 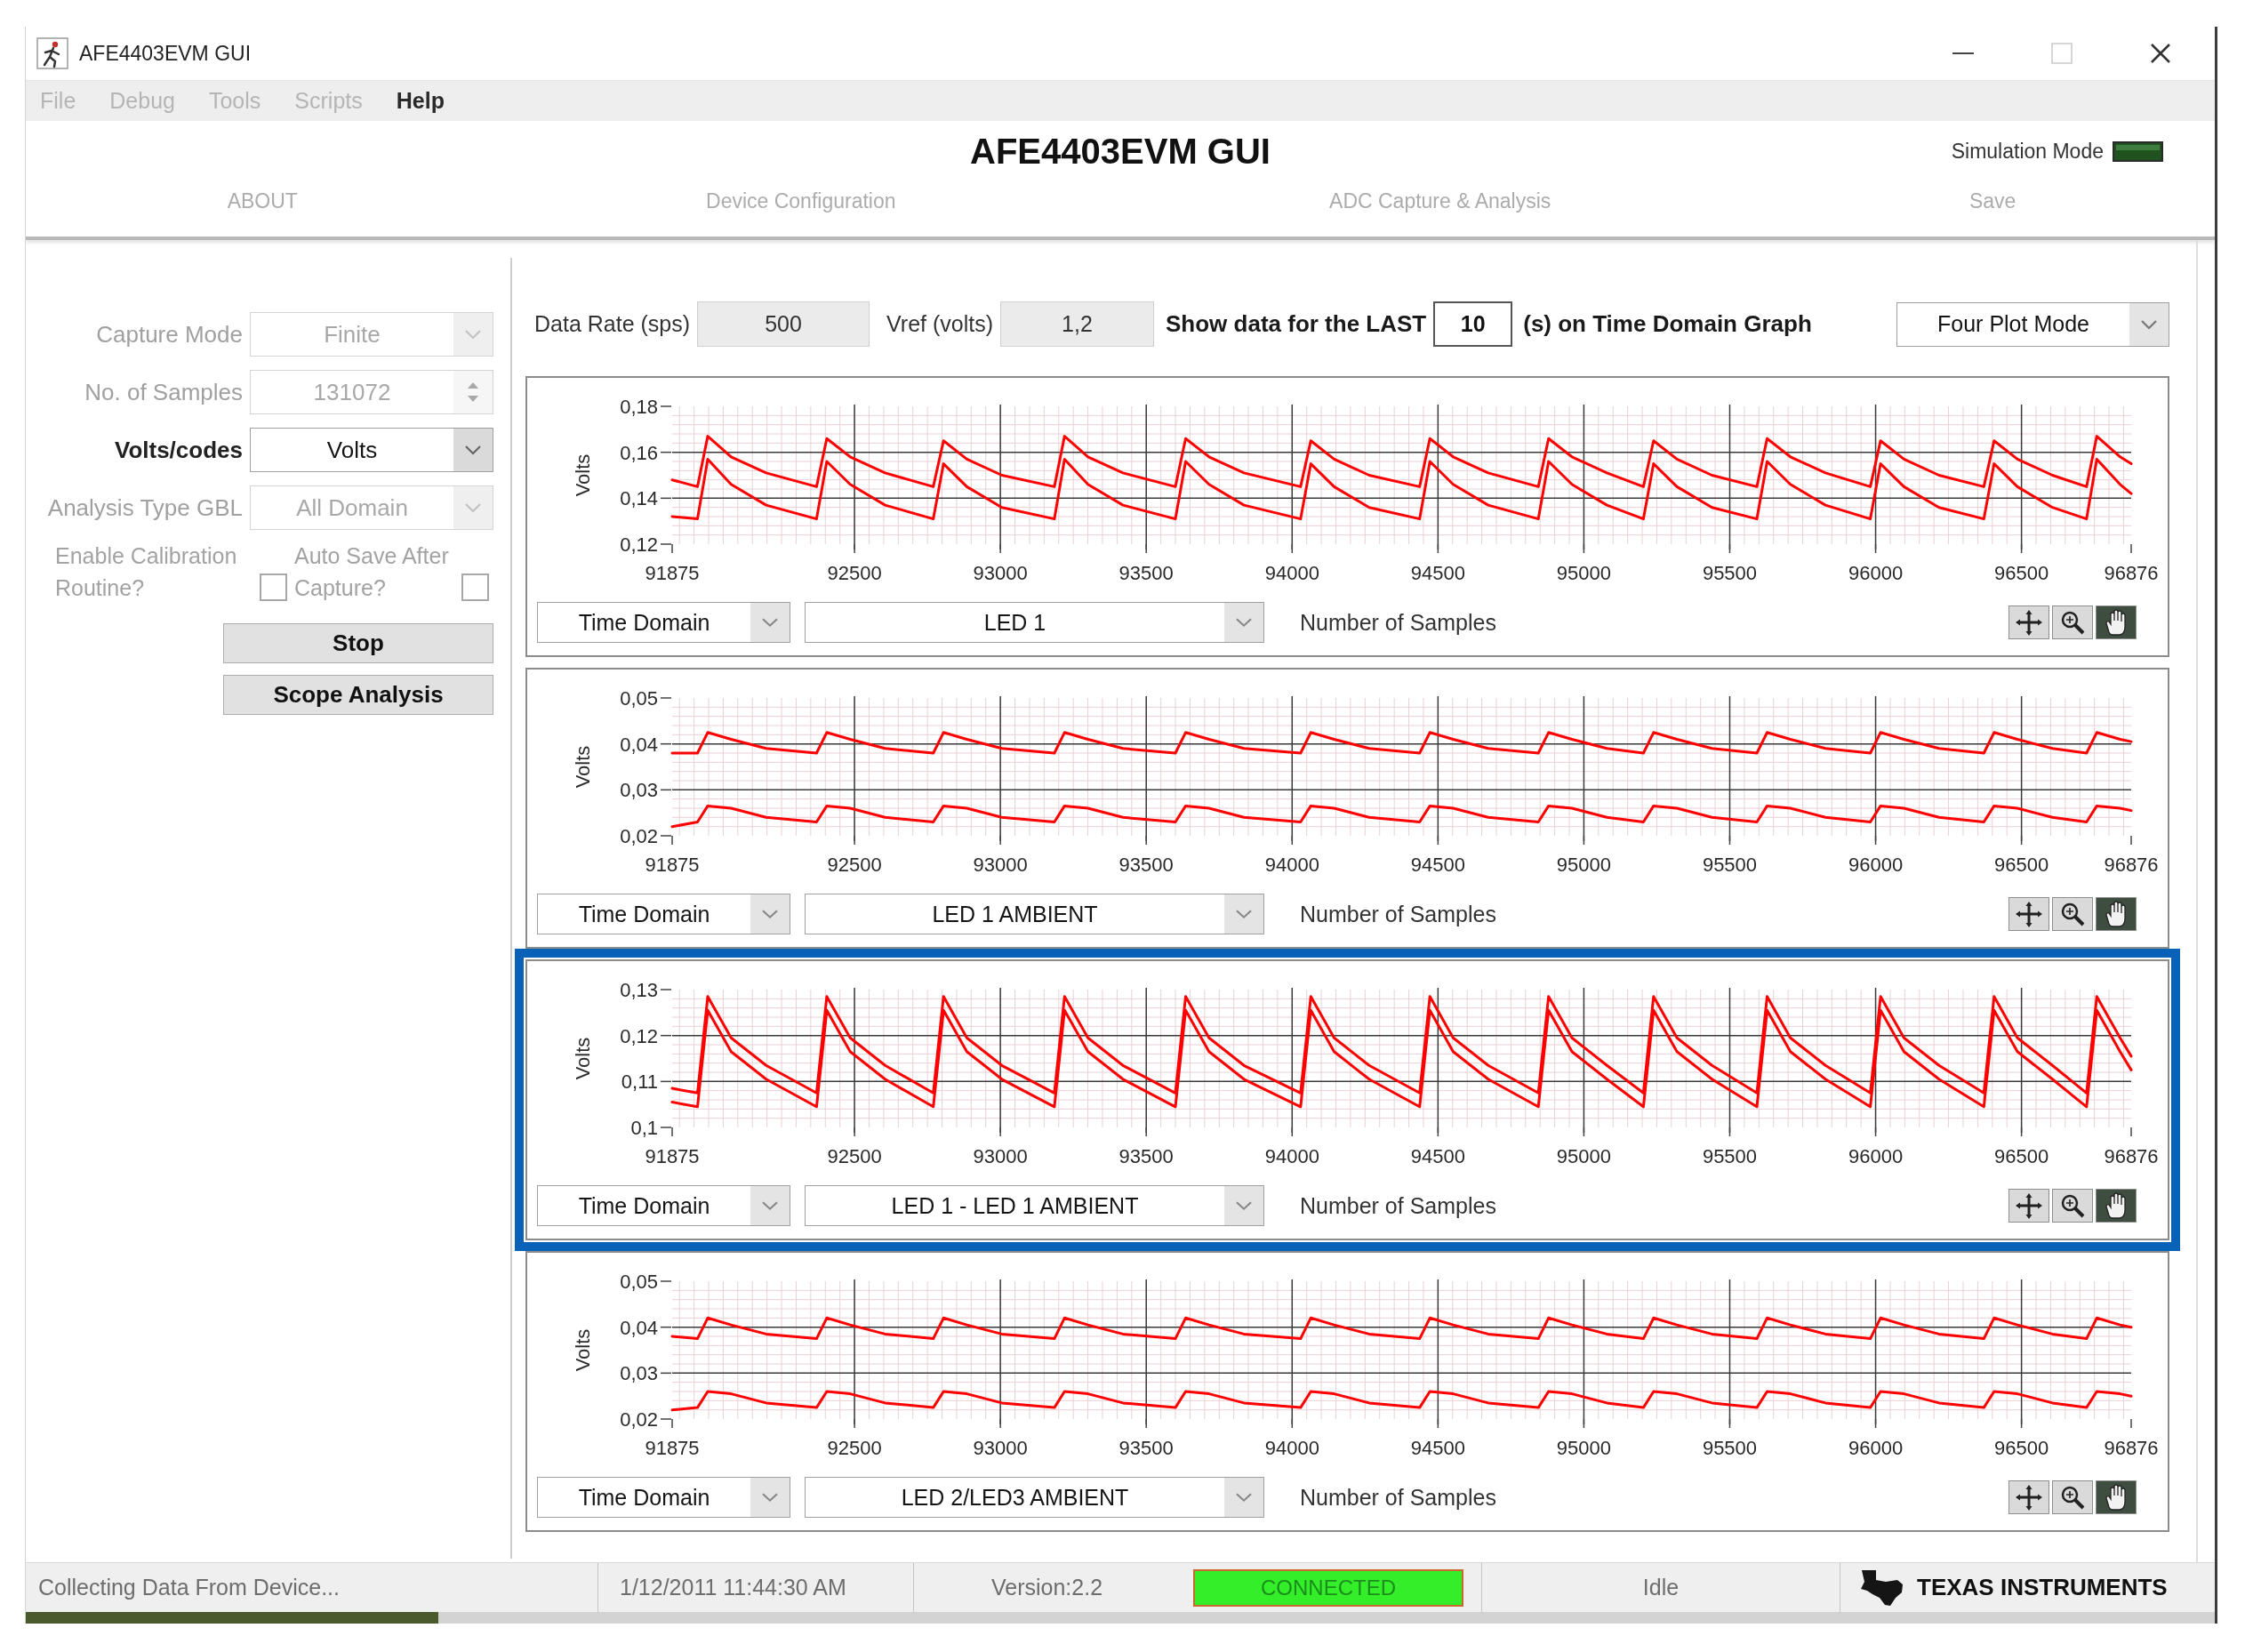 What do you see at coordinates (358, 643) in the screenshot?
I see `action-button: Stop` at bounding box center [358, 643].